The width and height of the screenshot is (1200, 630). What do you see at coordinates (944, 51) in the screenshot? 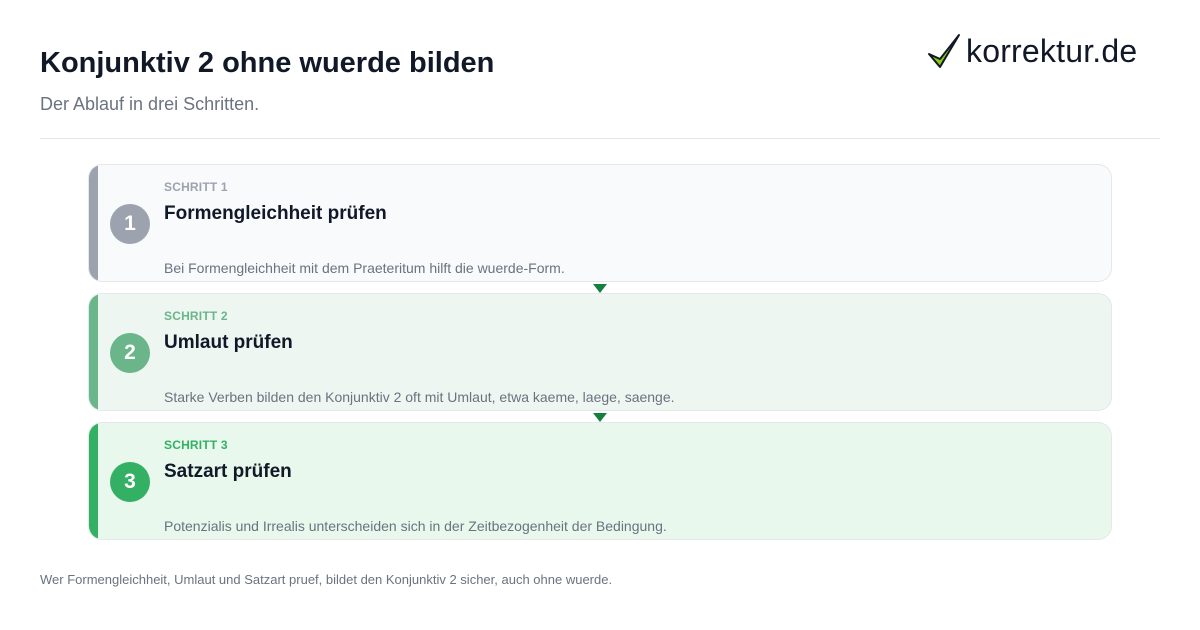
I see `checkmark-icon` at bounding box center [944, 51].